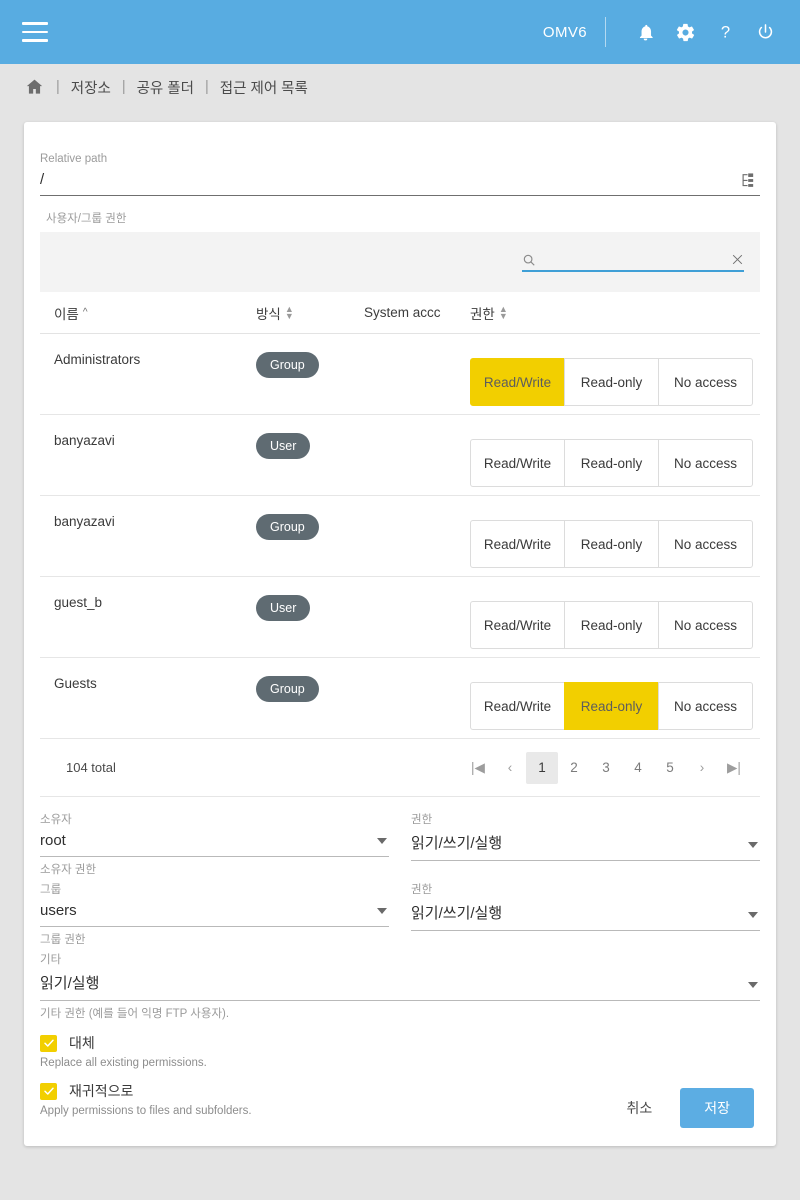 This screenshot has height=1200, width=800. I want to click on home-icon, so click(34, 87).